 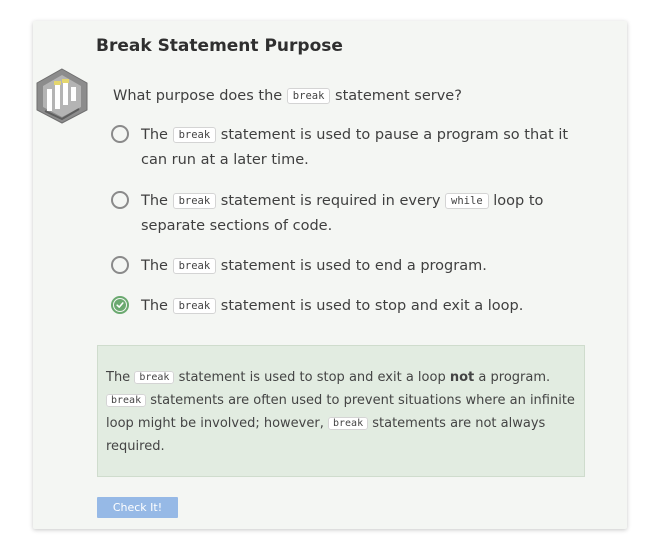 I want to click on feedback-emphasis: not, so click(x=462, y=377).